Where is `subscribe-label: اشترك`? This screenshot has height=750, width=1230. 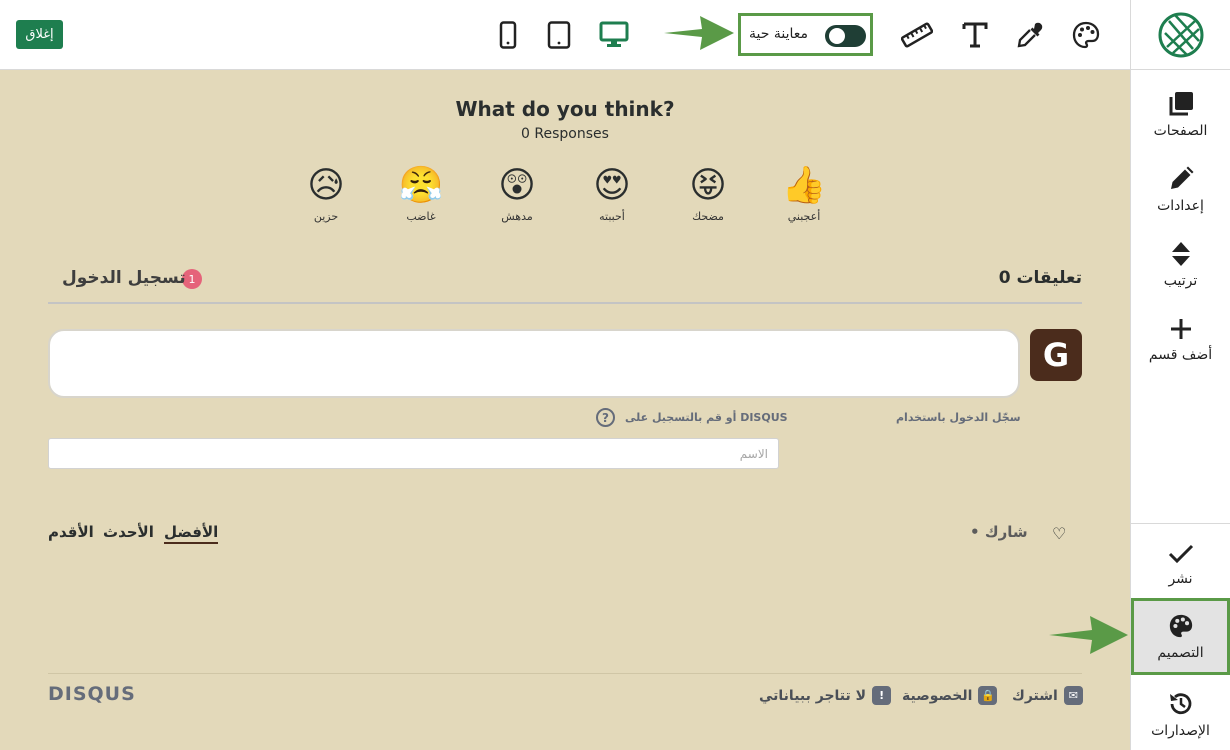 subscribe-label: اشترك is located at coordinates (1035, 695).